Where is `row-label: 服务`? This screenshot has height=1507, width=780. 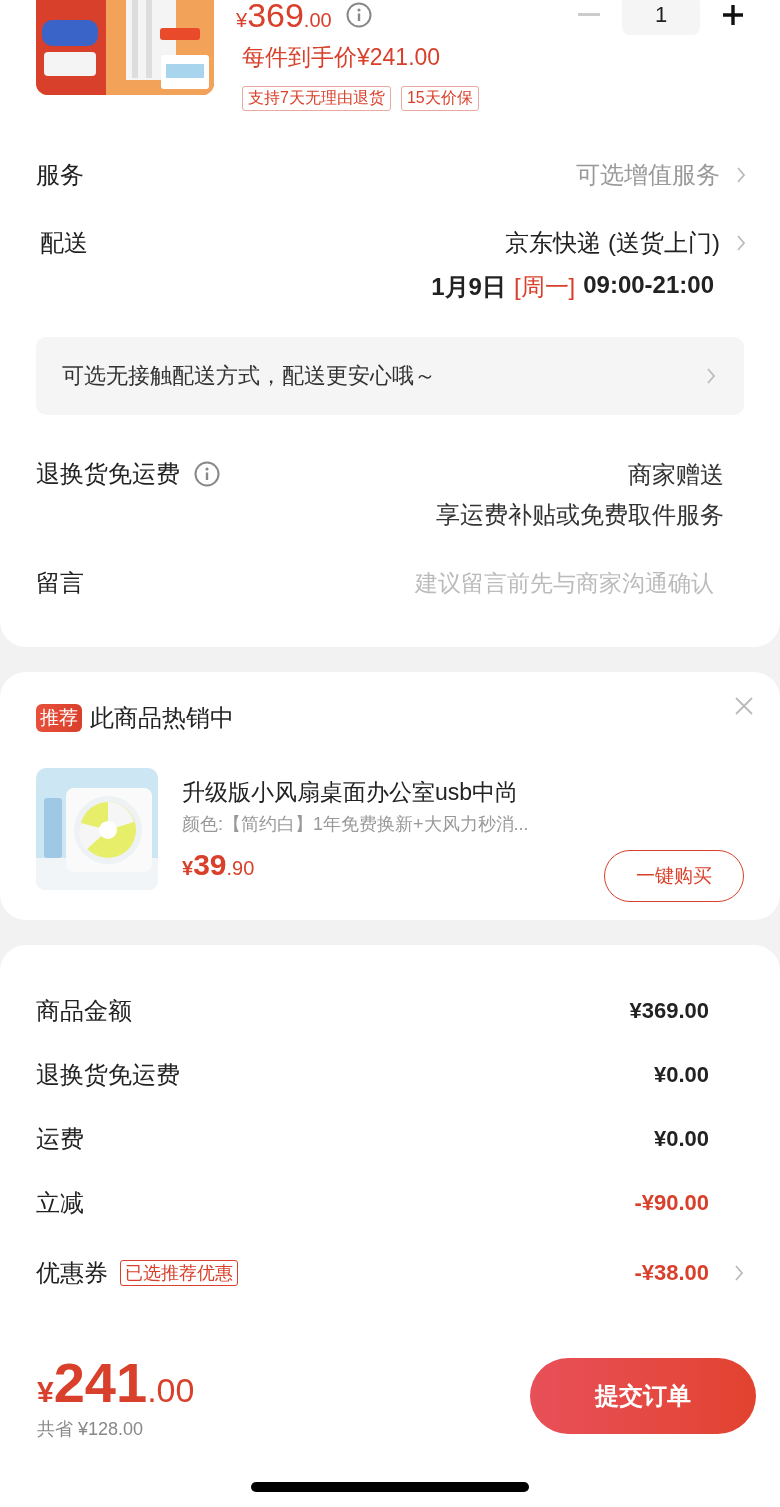 row-label: 服务 is located at coordinates (60, 175).